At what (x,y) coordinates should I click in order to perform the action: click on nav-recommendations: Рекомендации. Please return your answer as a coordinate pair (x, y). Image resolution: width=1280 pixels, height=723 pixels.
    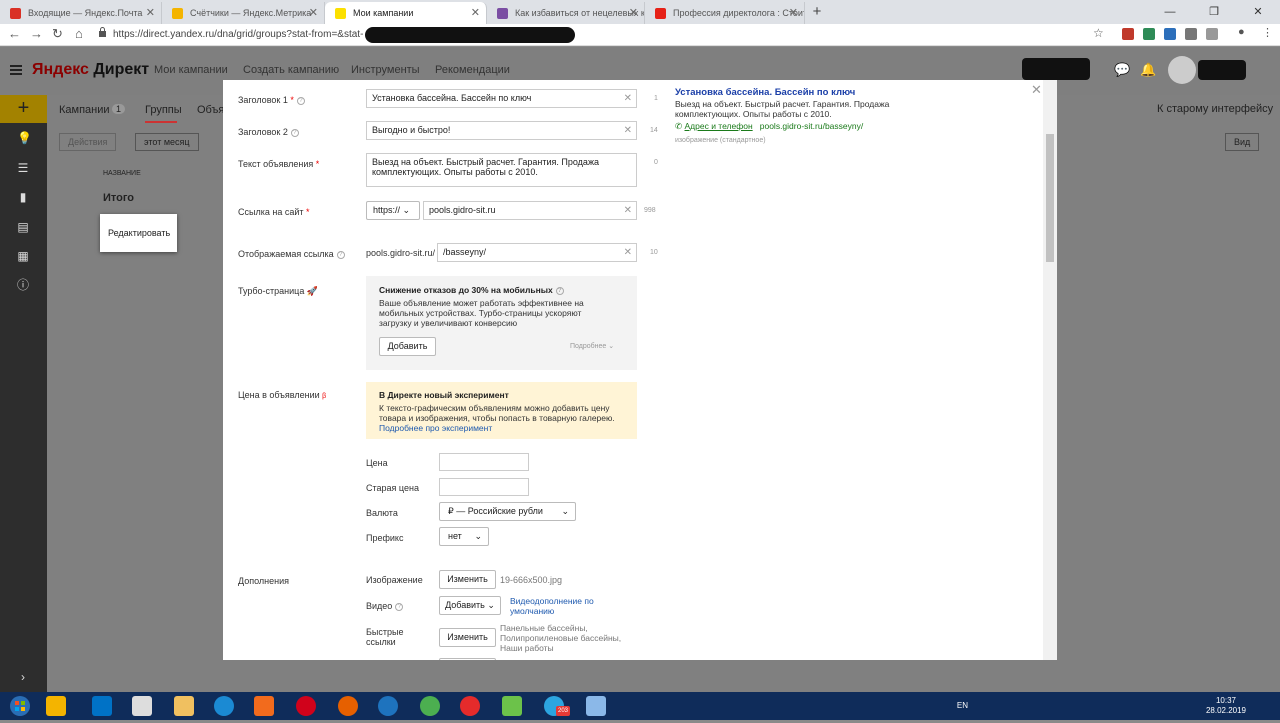
    Looking at the image, I should click on (472, 70).